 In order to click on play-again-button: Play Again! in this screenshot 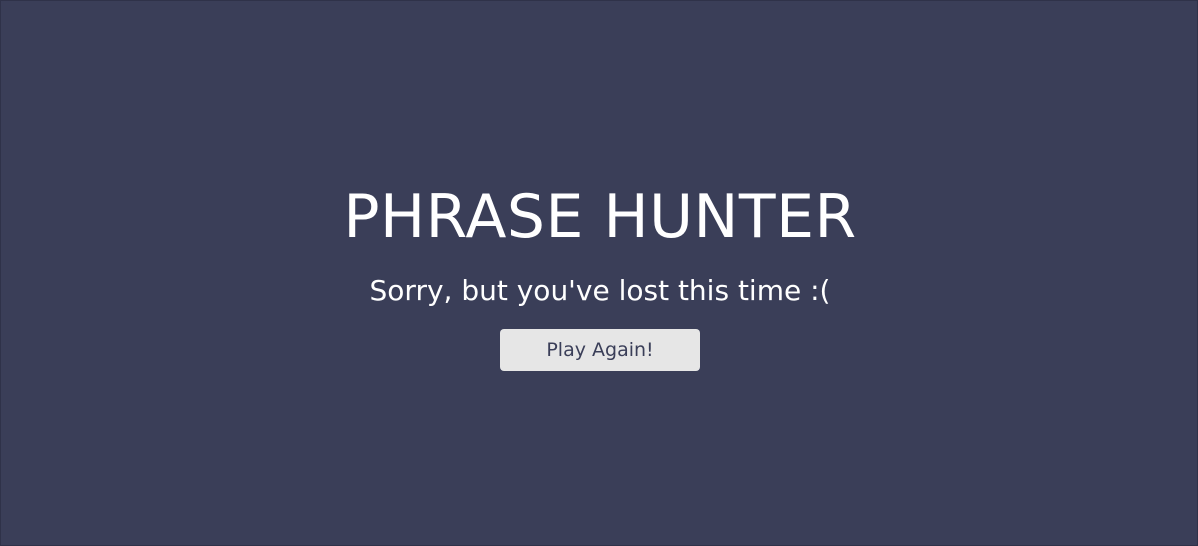, I will do `click(600, 350)`.